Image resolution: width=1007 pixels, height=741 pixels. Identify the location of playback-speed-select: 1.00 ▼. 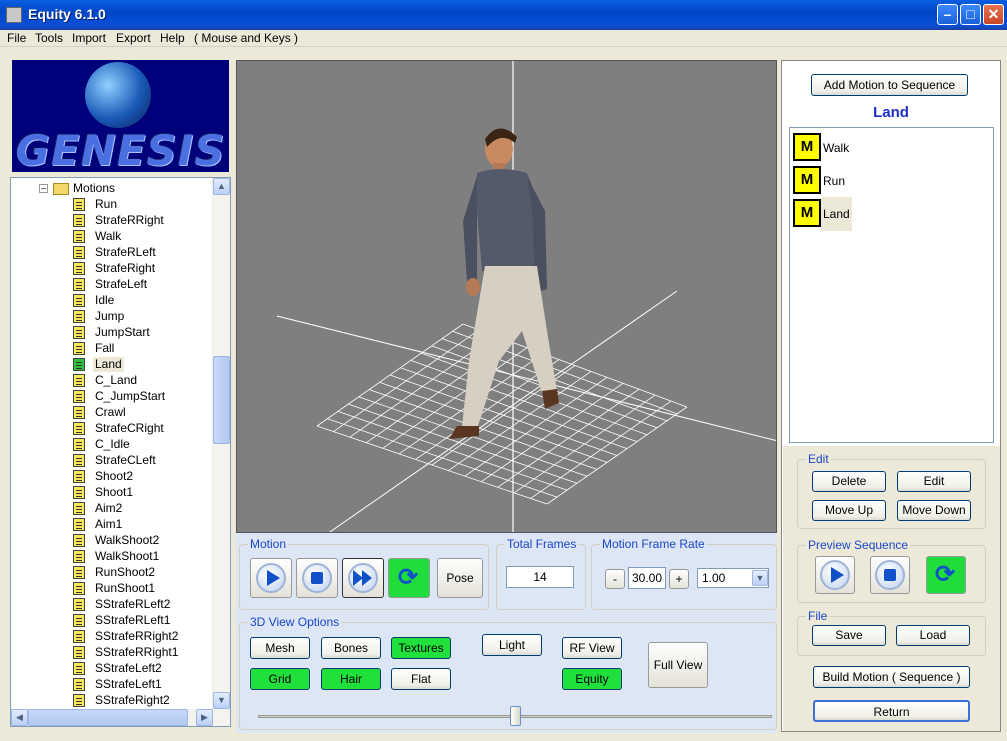
(733, 578).